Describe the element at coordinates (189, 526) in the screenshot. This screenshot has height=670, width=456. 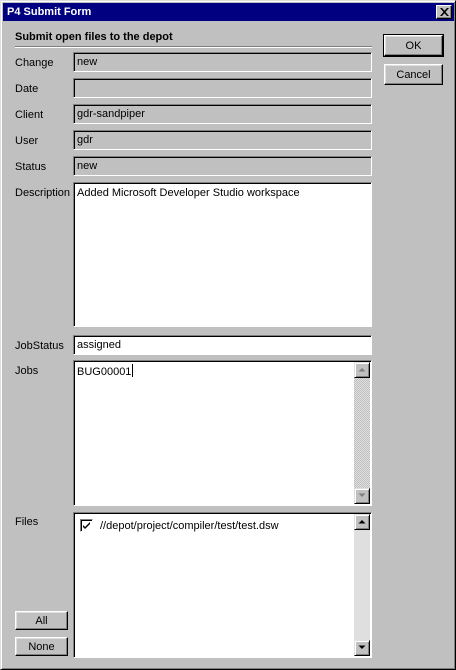
I see `file-path: //depot/project/compiler/test/test.dsw` at that location.